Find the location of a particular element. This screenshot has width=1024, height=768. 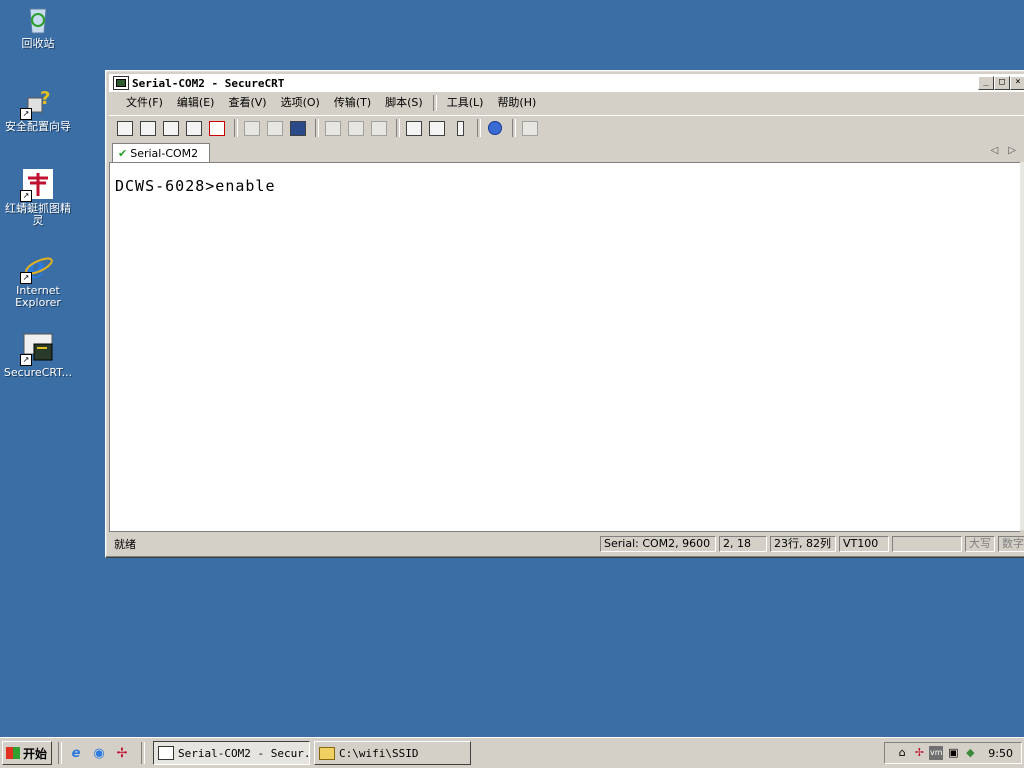

connect-in-tab-icon is located at coordinates (171, 128).